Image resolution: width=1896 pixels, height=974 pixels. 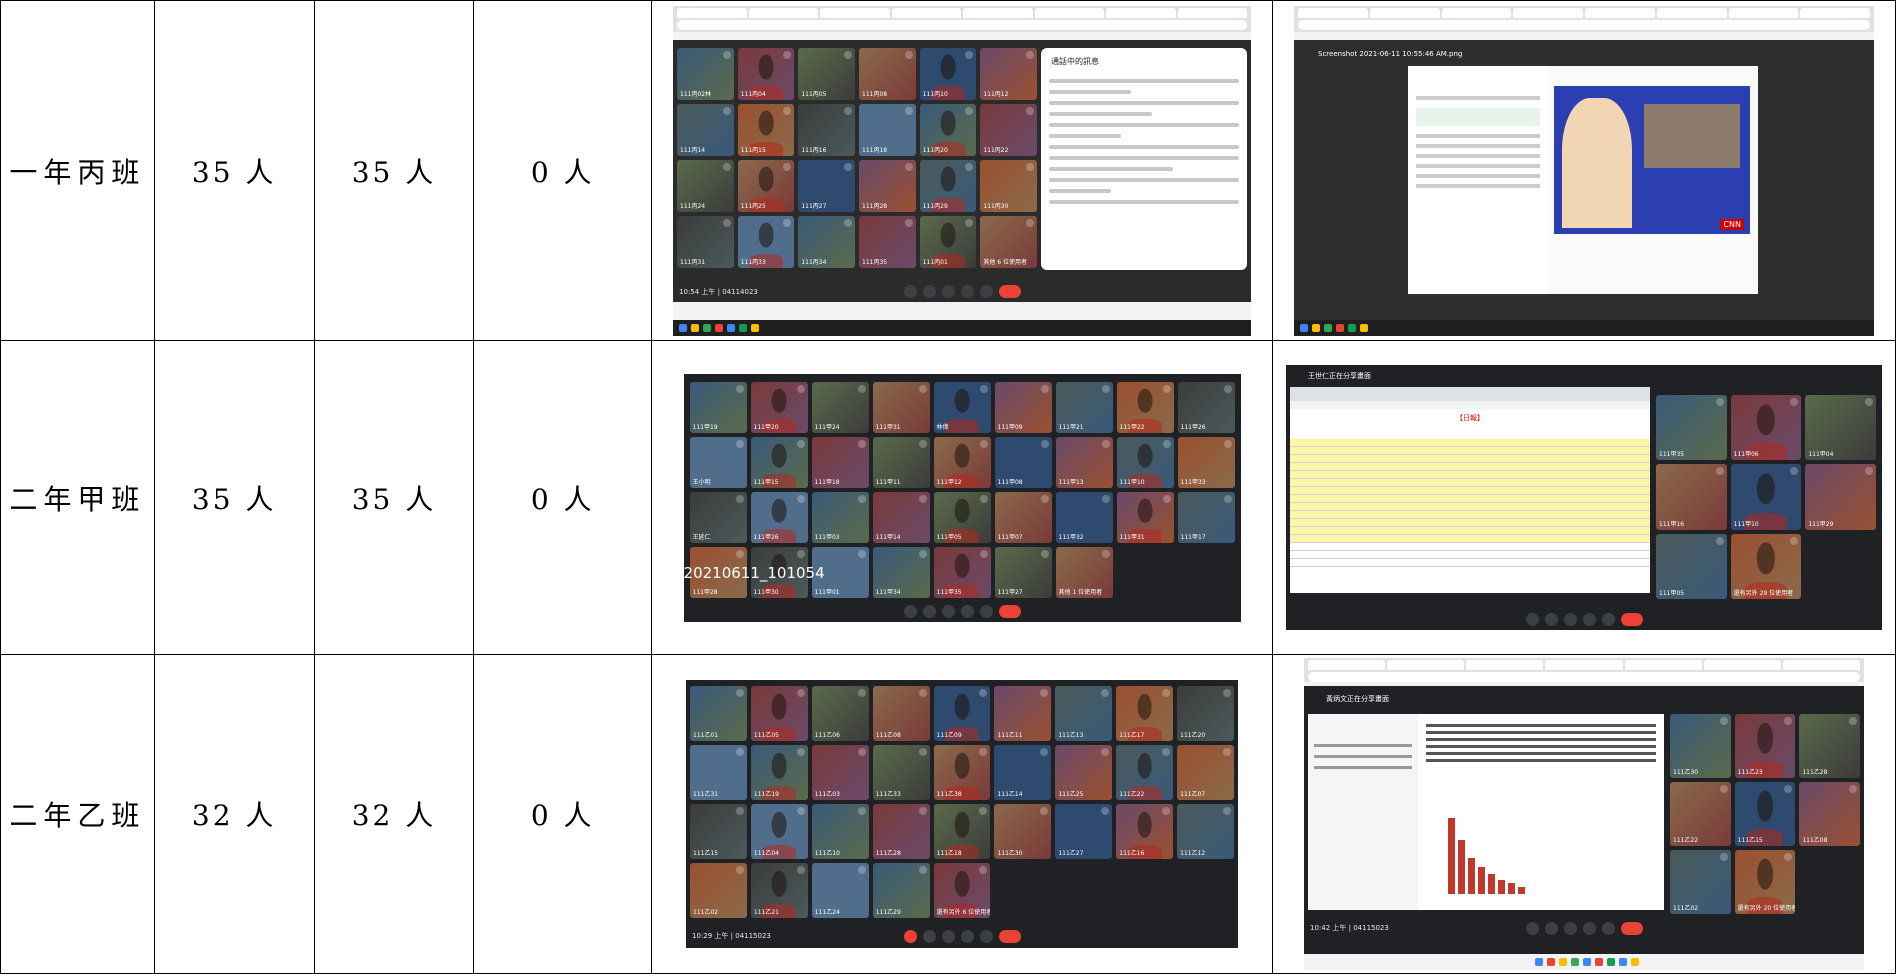 What do you see at coordinates (1206, 772) in the screenshot?
I see `participant-tile: 111乙07` at bounding box center [1206, 772].